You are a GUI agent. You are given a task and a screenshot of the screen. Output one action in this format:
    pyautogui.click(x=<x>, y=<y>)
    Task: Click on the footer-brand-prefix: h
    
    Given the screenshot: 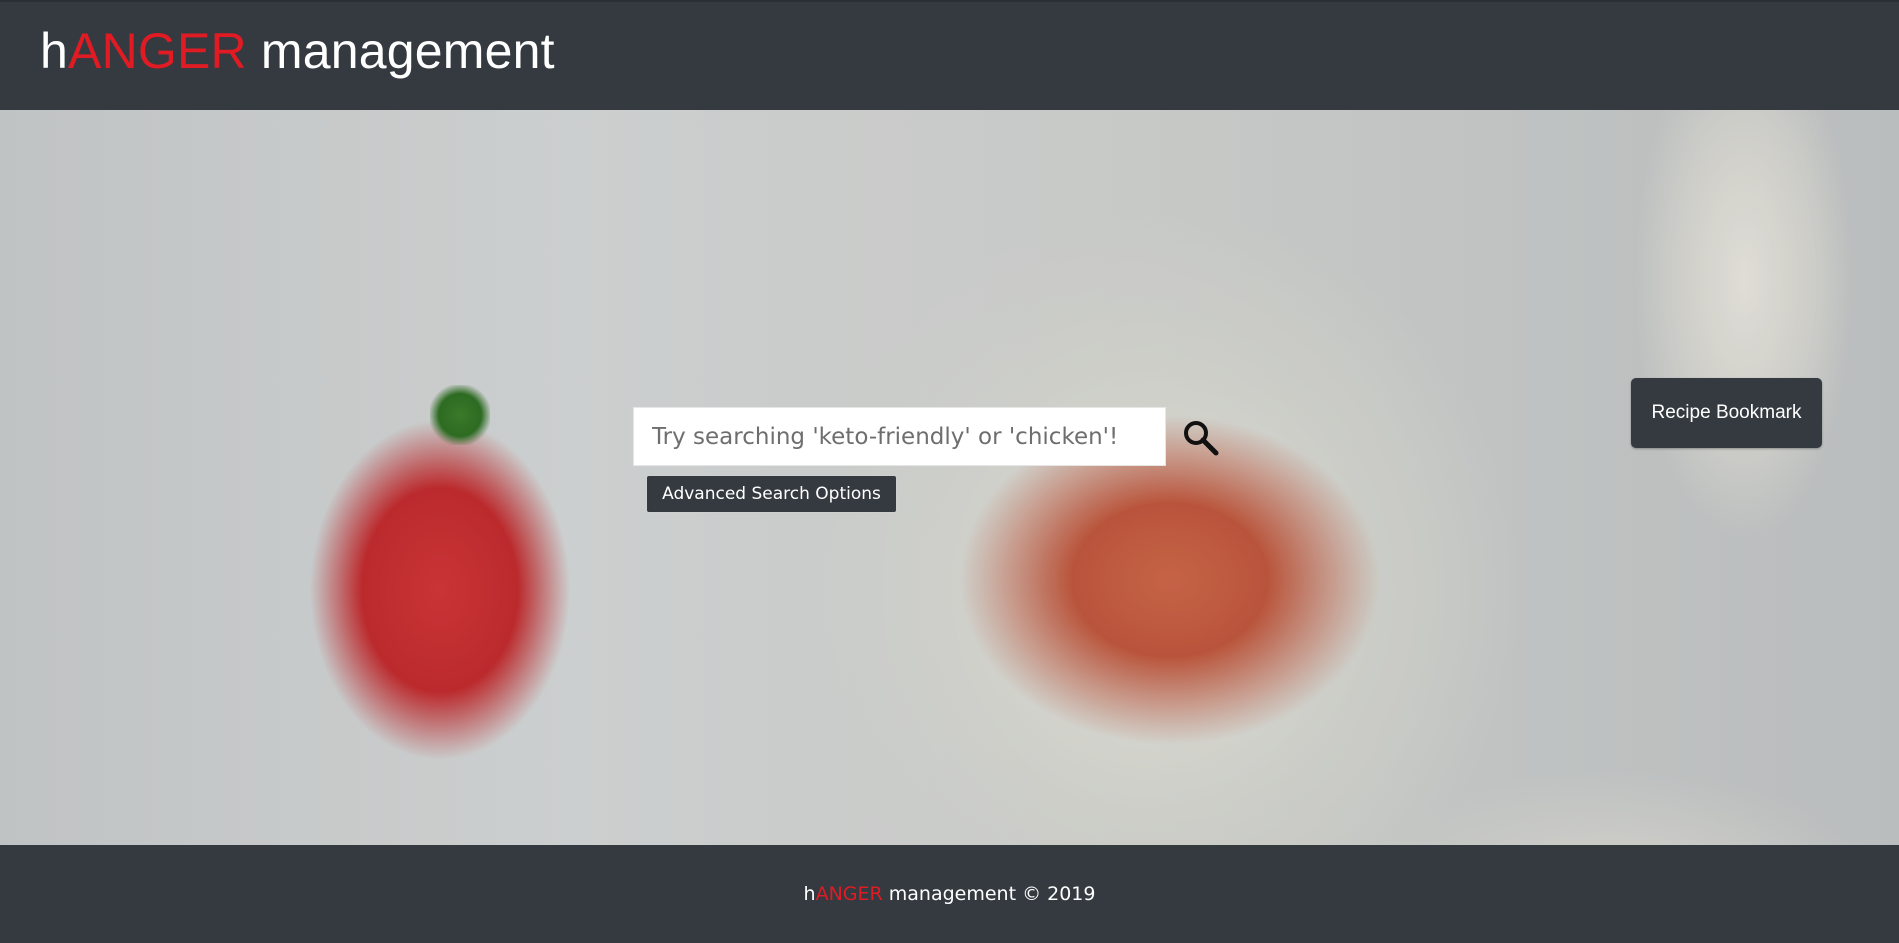 What is the action you would take?
    pyautogui.click(x=809, y=894)
    